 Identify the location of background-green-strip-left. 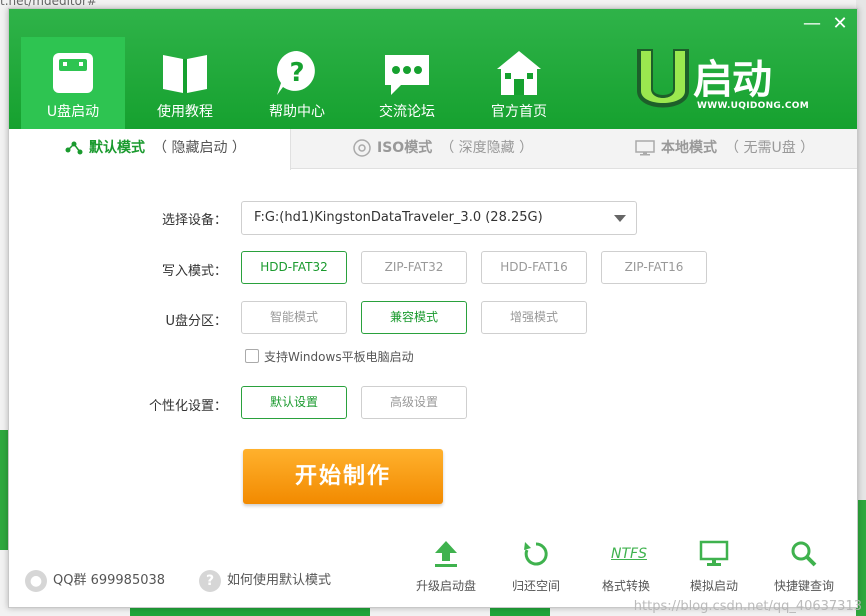
(4, 490).